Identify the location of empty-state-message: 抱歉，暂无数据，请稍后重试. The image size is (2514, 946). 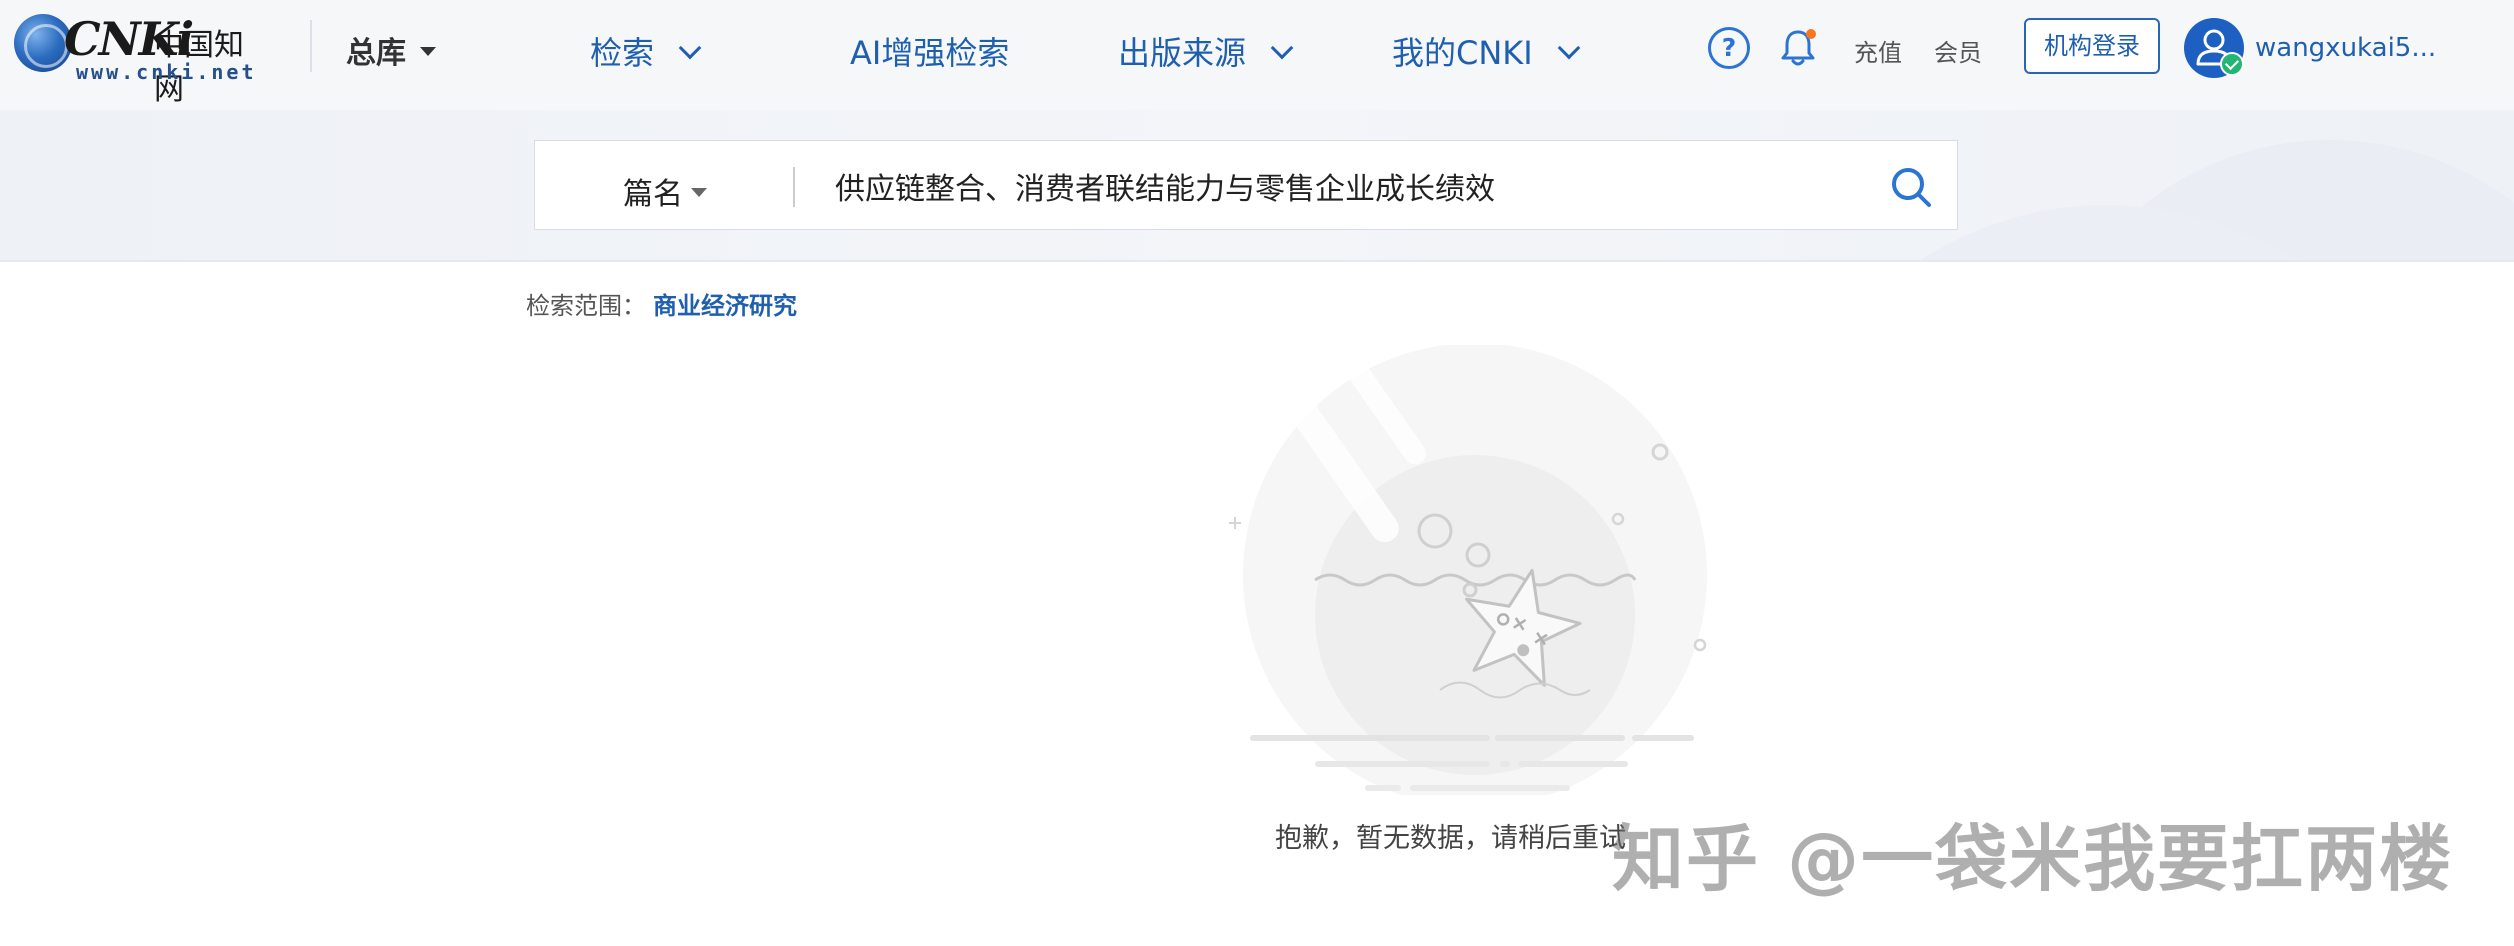
(1450, 838).